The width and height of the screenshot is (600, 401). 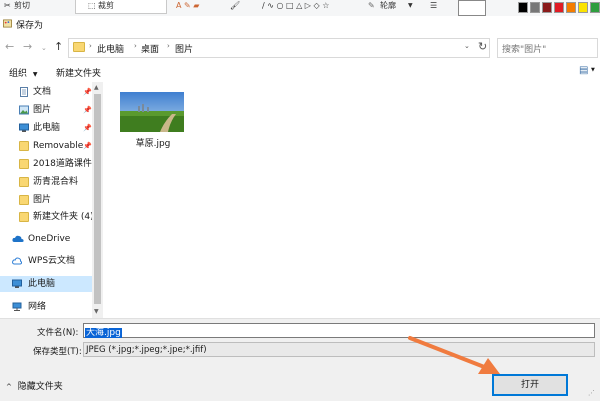 What do you see at coordinates (52, 261) in the screenshot?
I see `sidebar-item-label: WPS云文档` at bounding box center [52, 261].